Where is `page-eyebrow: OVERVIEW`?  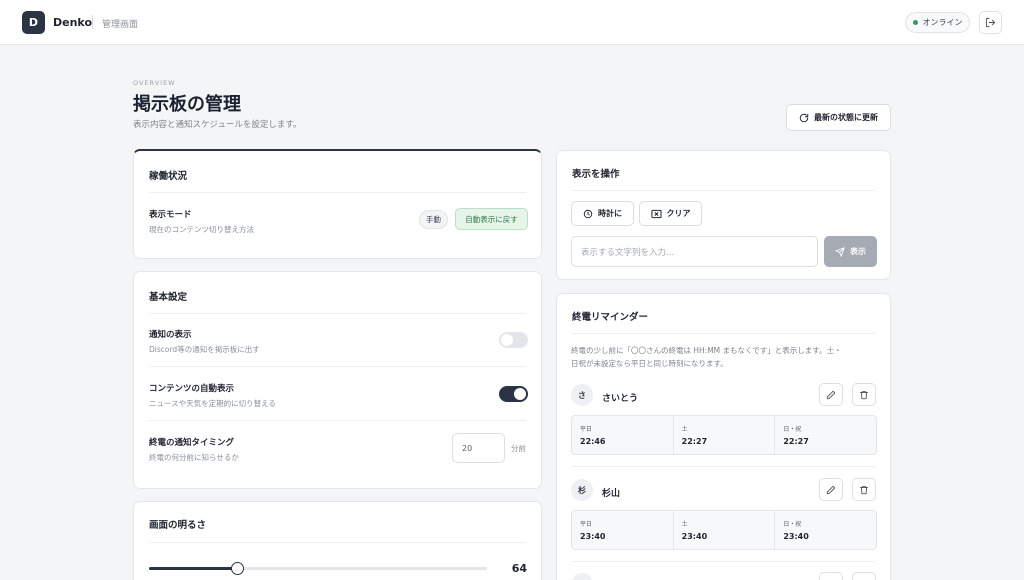 page-eyebrow: OVERVIEW is located at coordinates (154, 83).